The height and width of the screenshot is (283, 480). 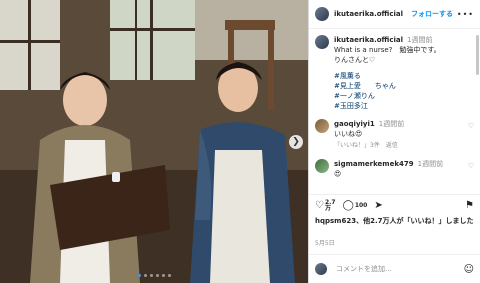 What do you see at coordinates (348, 134) in the screenshot?
I see `comment-text: いいね😍` at bounding box center [348, 134].